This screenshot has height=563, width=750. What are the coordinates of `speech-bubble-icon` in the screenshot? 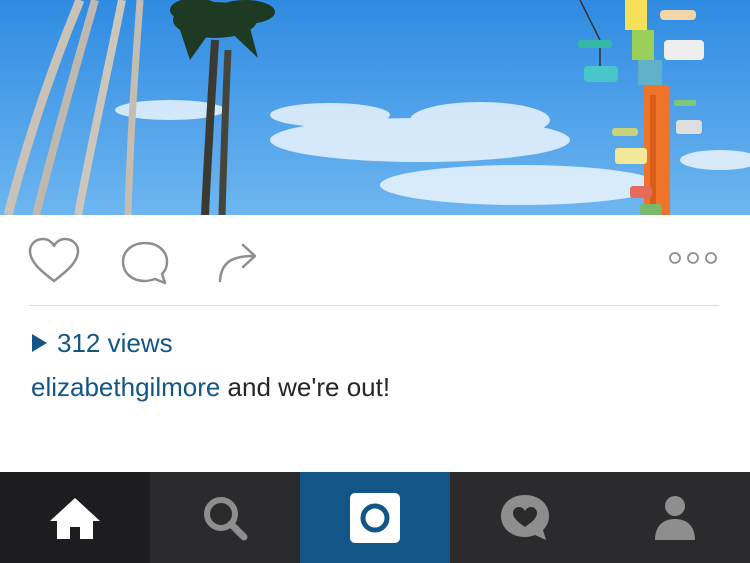 It's located at (145, 263).